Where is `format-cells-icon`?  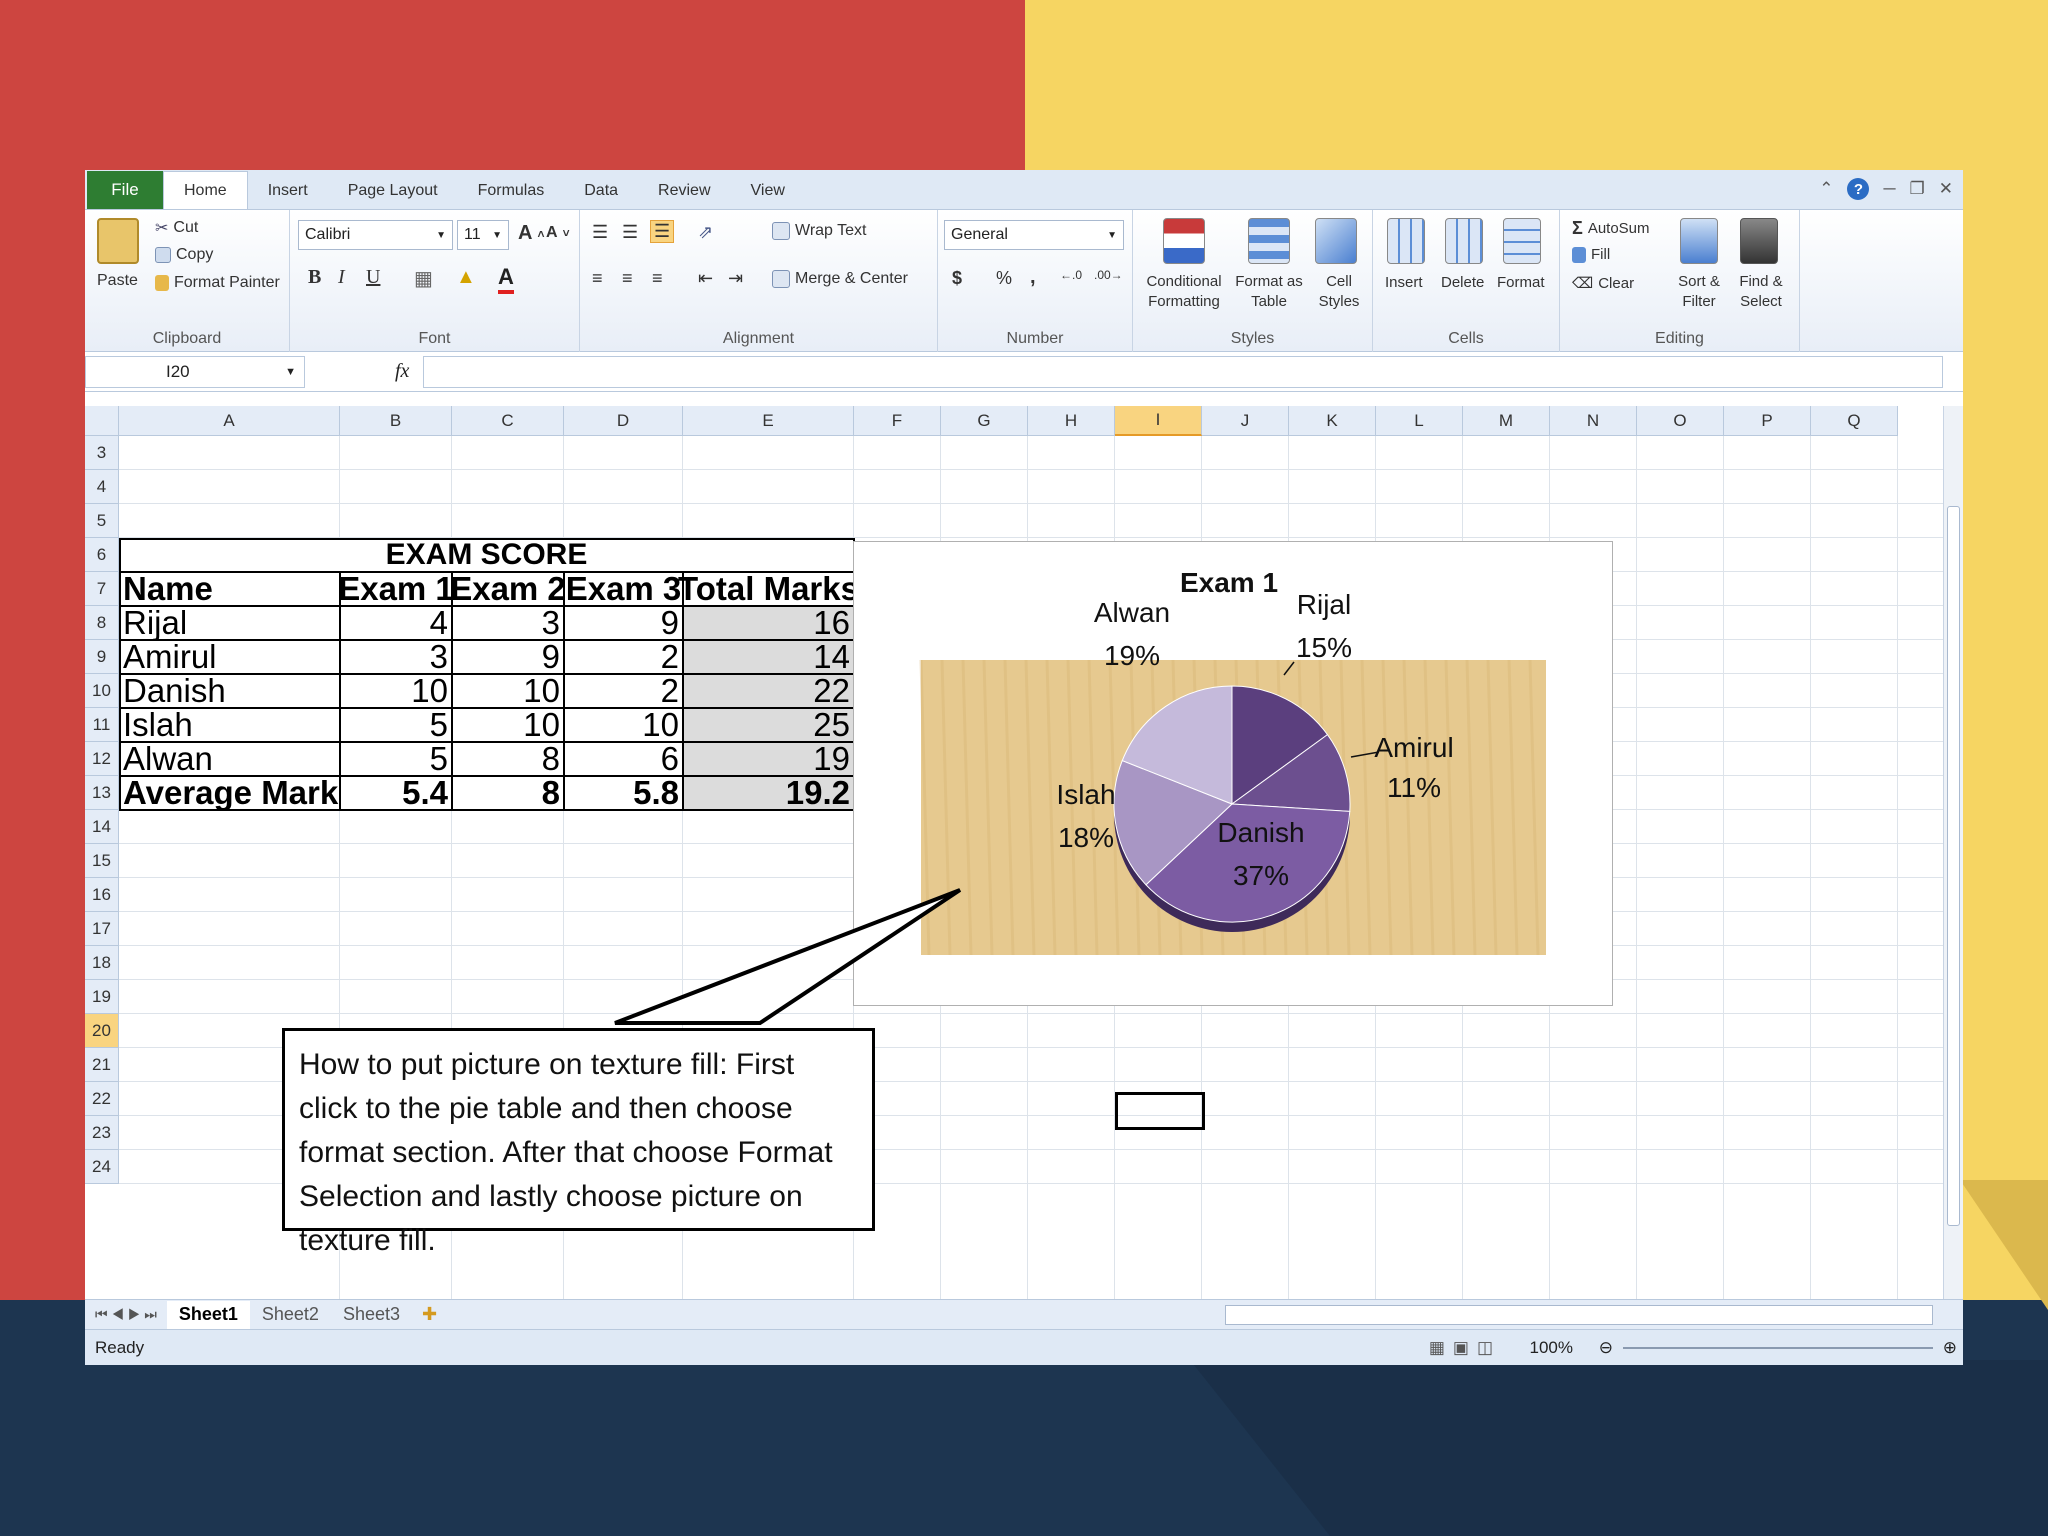
format-cells-icon is located at coordinates (1522, 241).